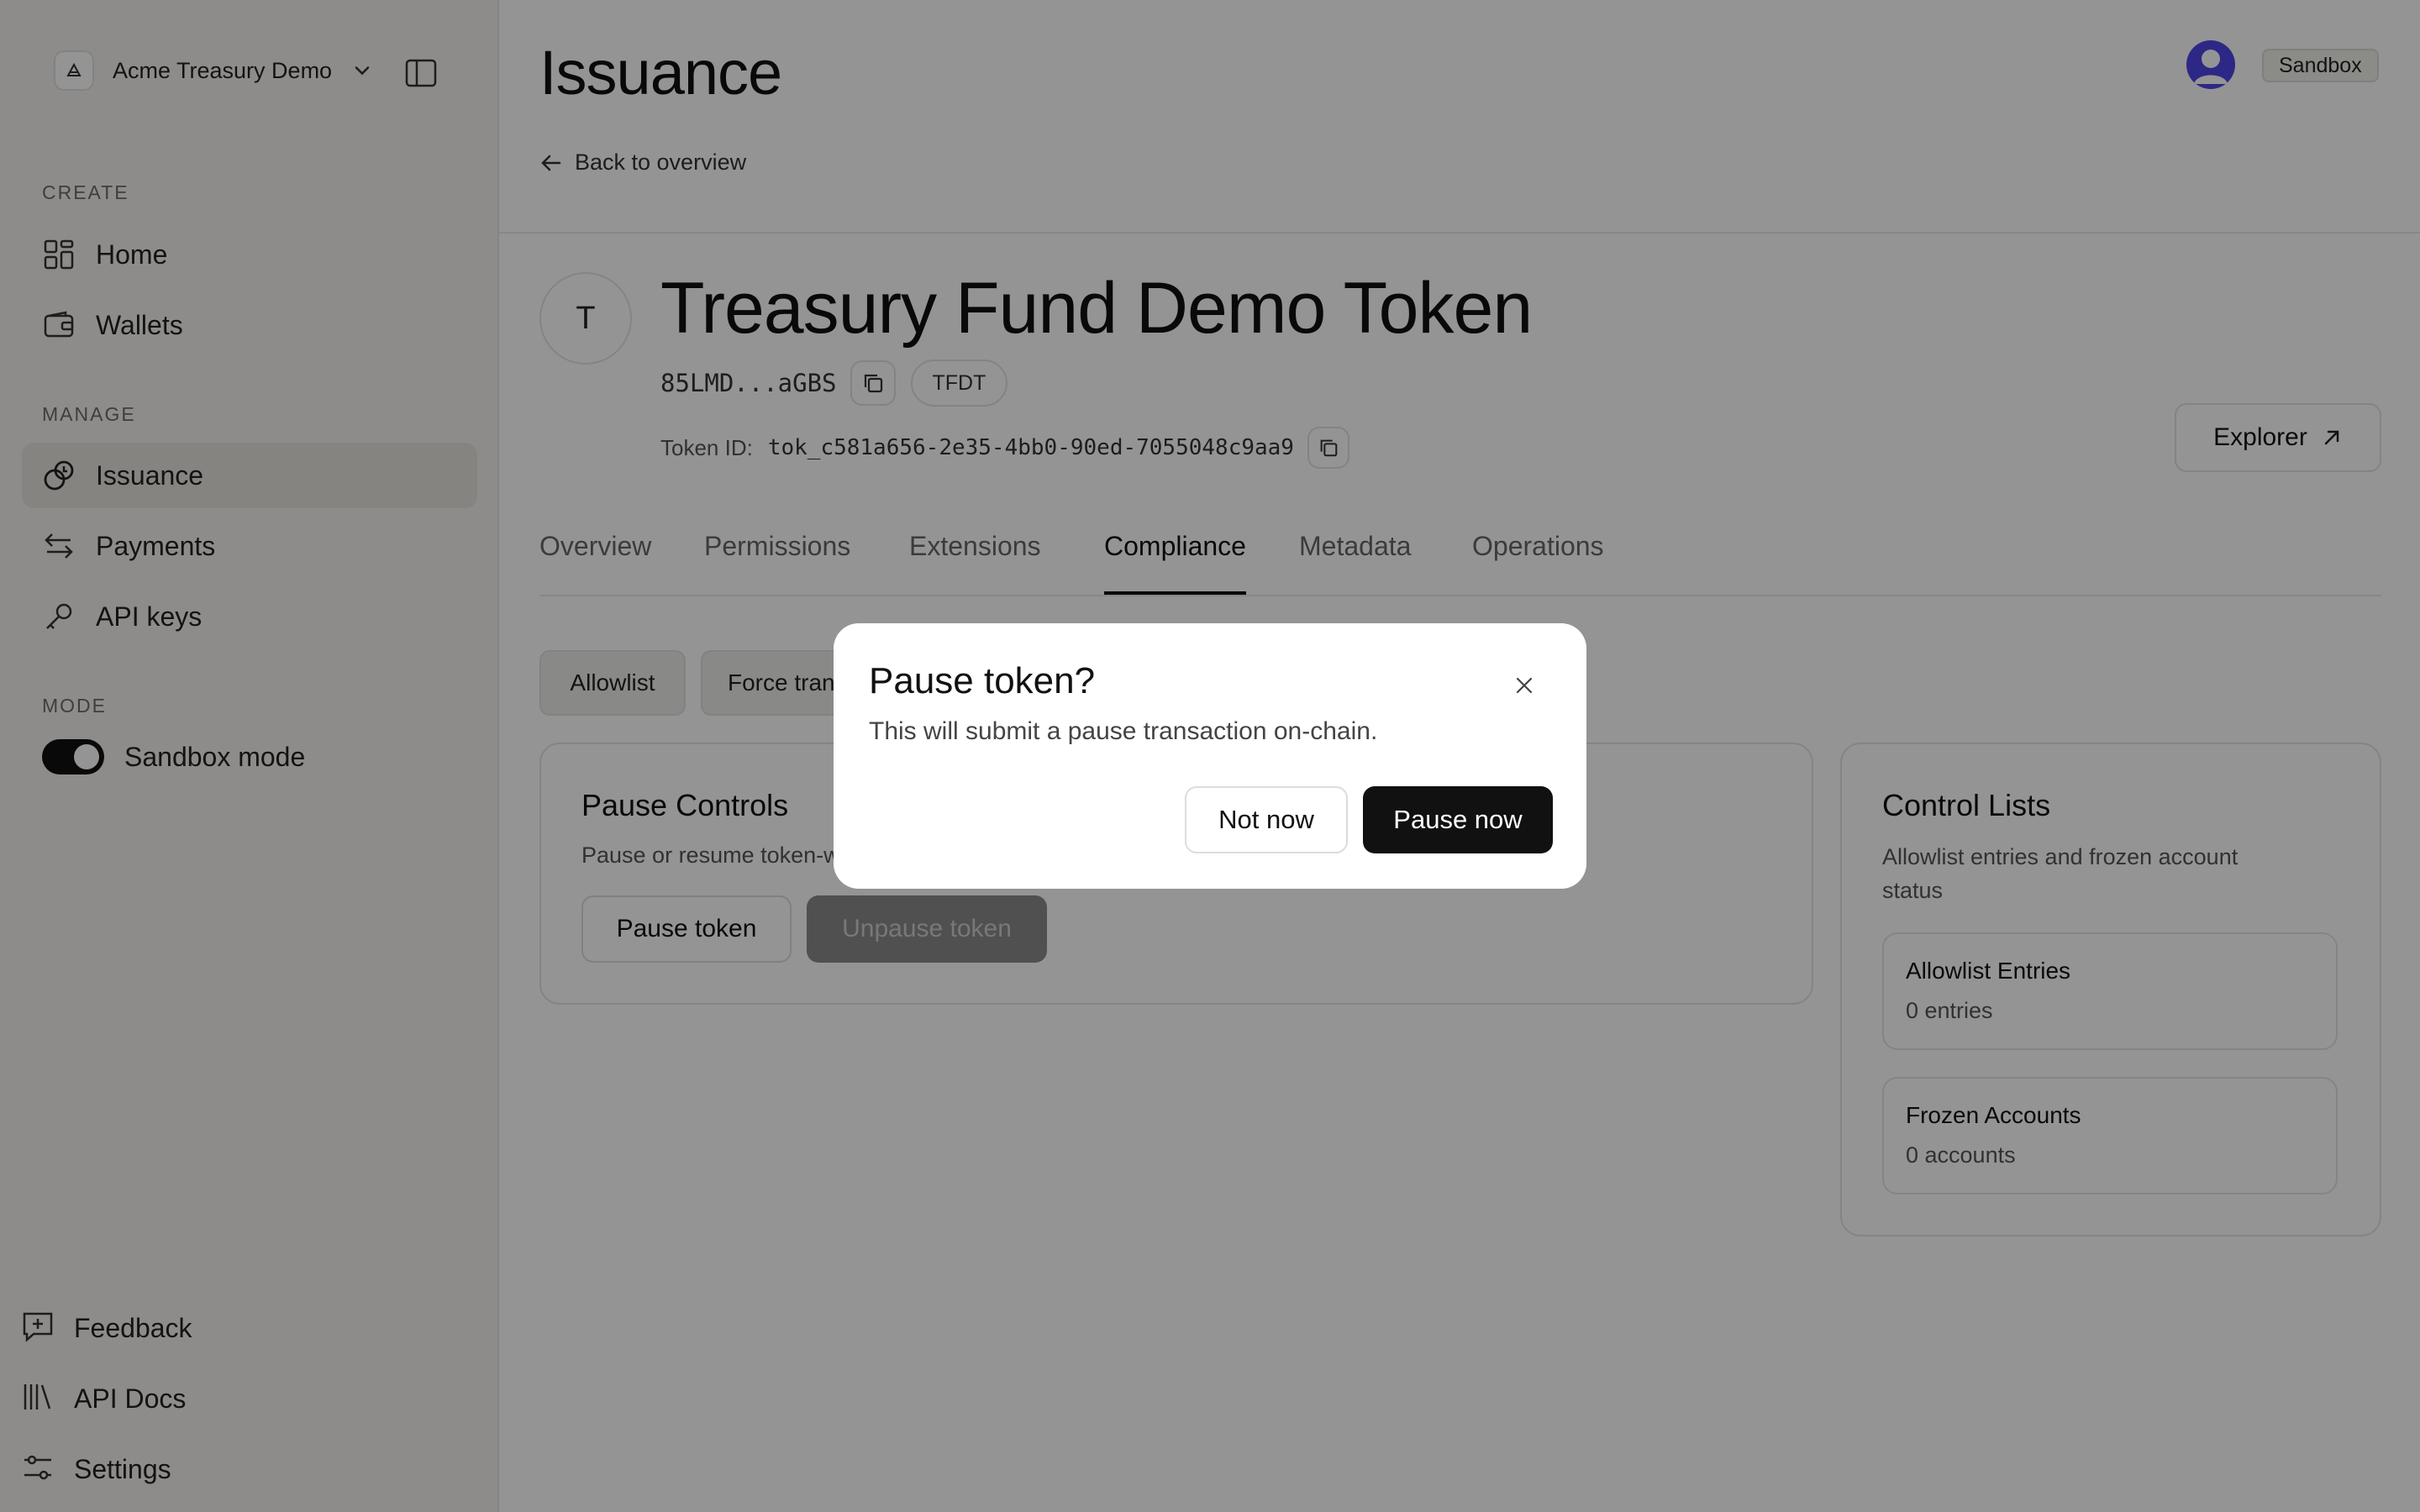 The height and width of the screenshot is (1512, 2420). Describe the element at coordinates (983, 680) in the screenshot. I see `dialog-title: Pause token?` at that location.